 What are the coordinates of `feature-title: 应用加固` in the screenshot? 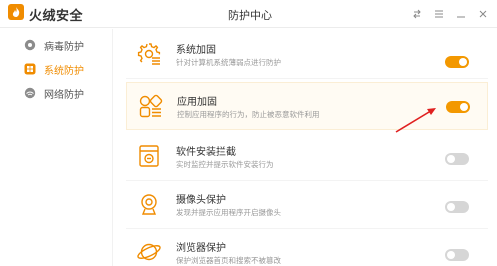 It's located at (197, 102).